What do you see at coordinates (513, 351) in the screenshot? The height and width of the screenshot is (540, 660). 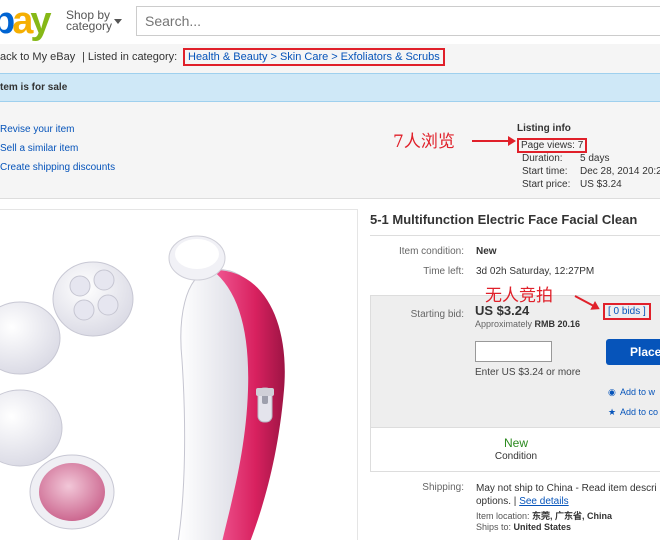 I see `bid-amount-input` at bounding box center [513, 351].